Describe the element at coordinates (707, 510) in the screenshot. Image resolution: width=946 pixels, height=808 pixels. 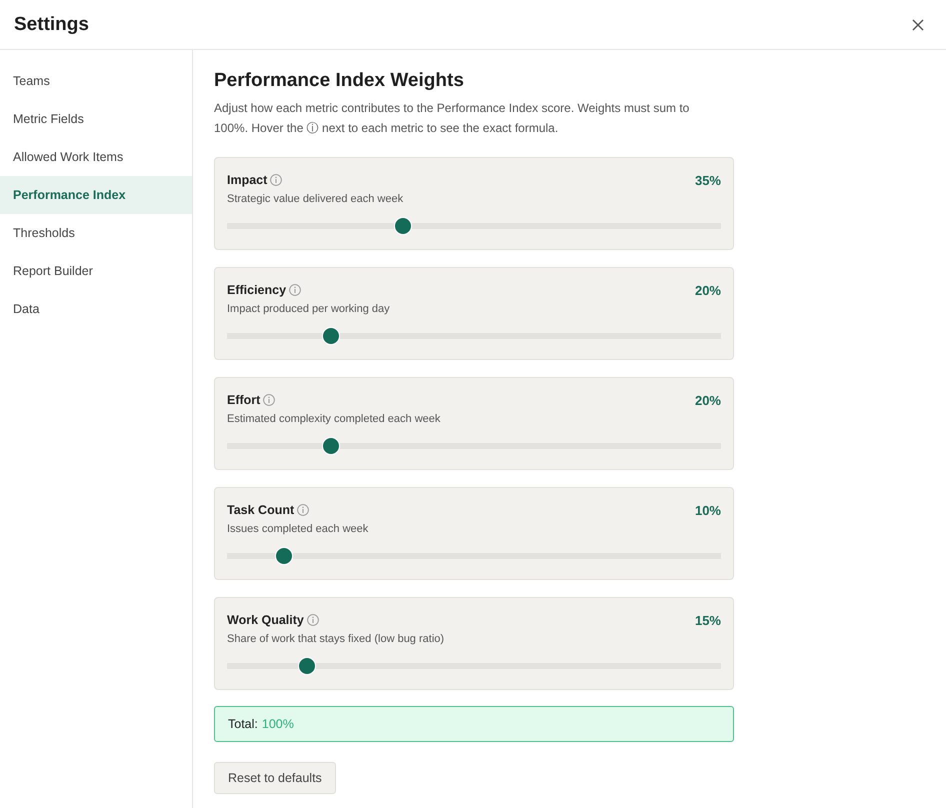
I see `weight-reading: 10%` at that location.